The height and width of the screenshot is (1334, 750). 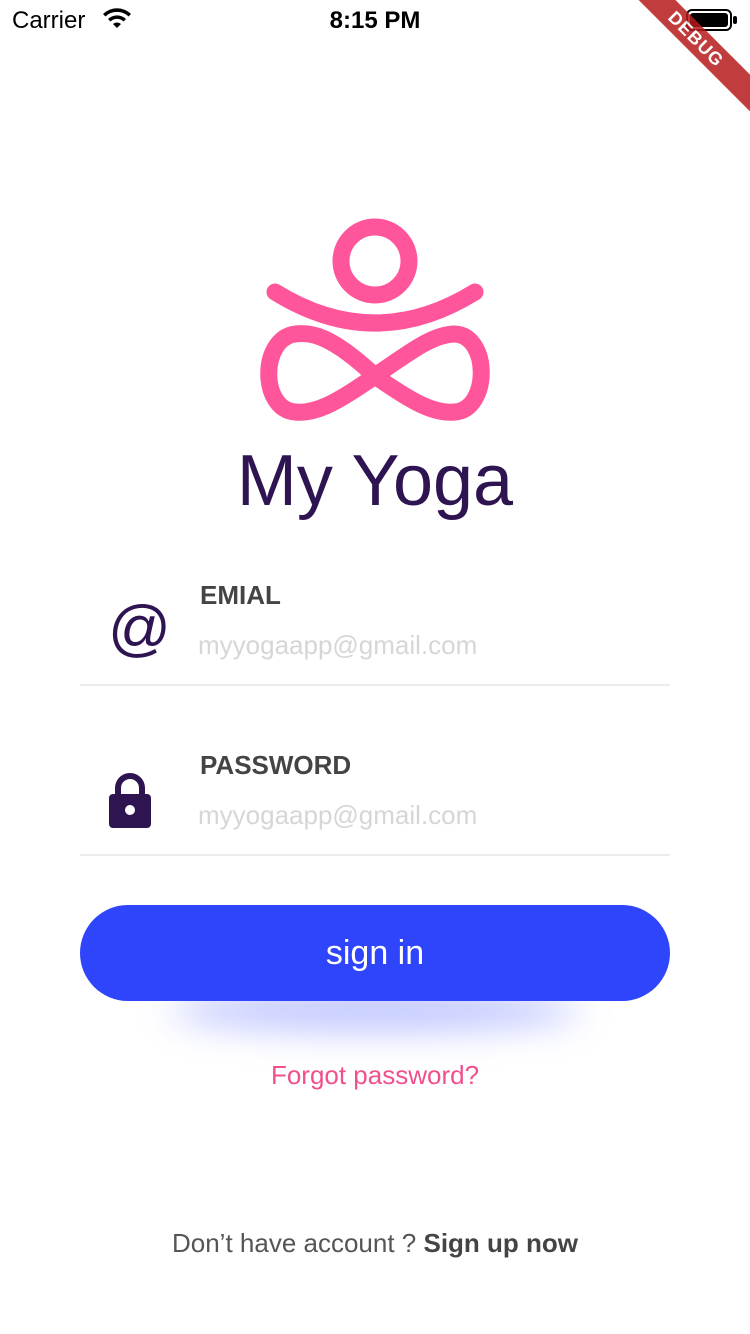 I want to click on yoga-pose-icon, so click(x=375, y=319).